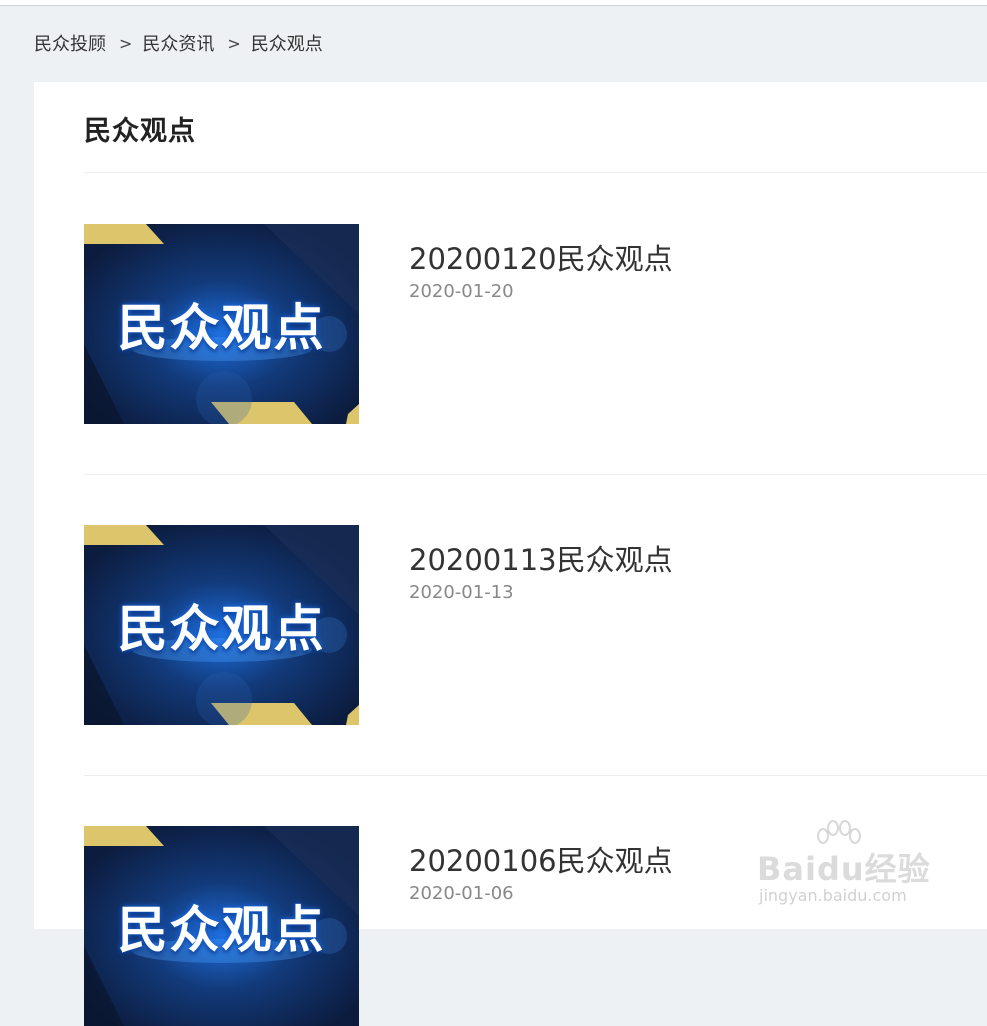 Image resolution: width=987 pixels, height=1026 pixels. What do you see at coordinates (541, 859) in the screenshot?
I see `article-title: 20200106民众观点` at bounding box center [541, 859].